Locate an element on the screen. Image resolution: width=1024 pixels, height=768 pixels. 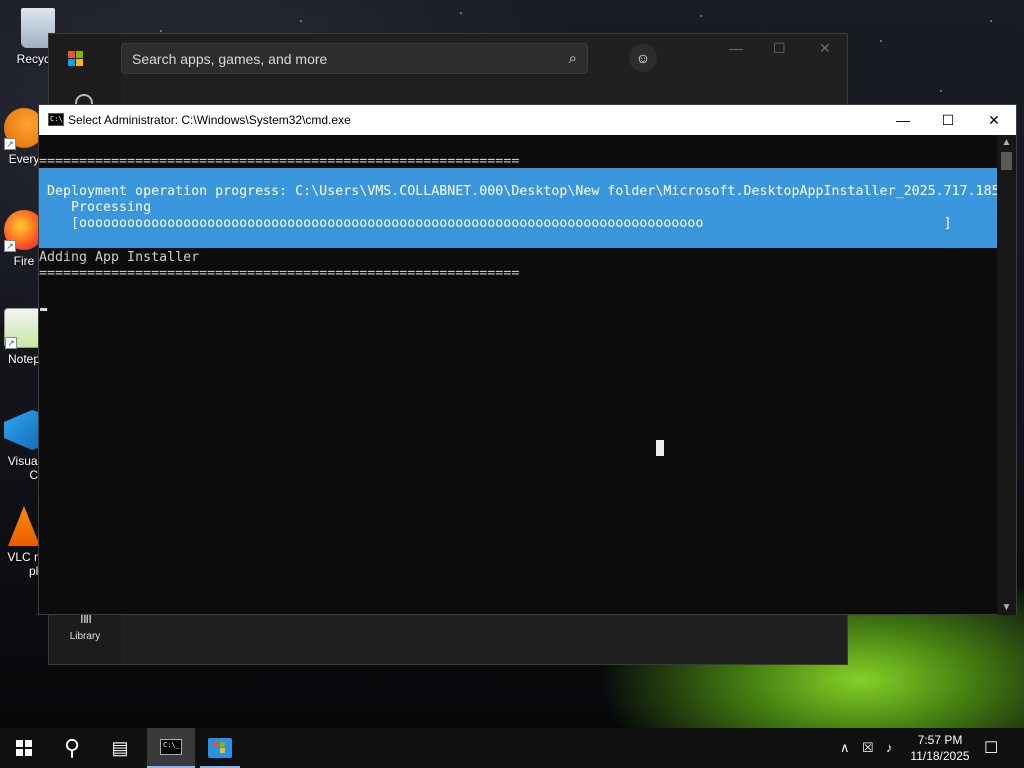
start-button is located at coordinates (24, 748).